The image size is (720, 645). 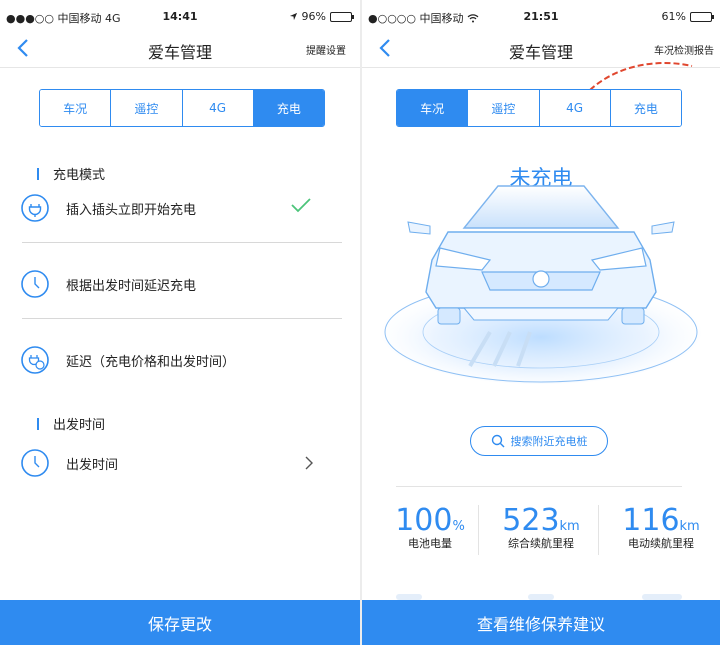 I want to click on stat-value: 100, so click(x=424, y=520).